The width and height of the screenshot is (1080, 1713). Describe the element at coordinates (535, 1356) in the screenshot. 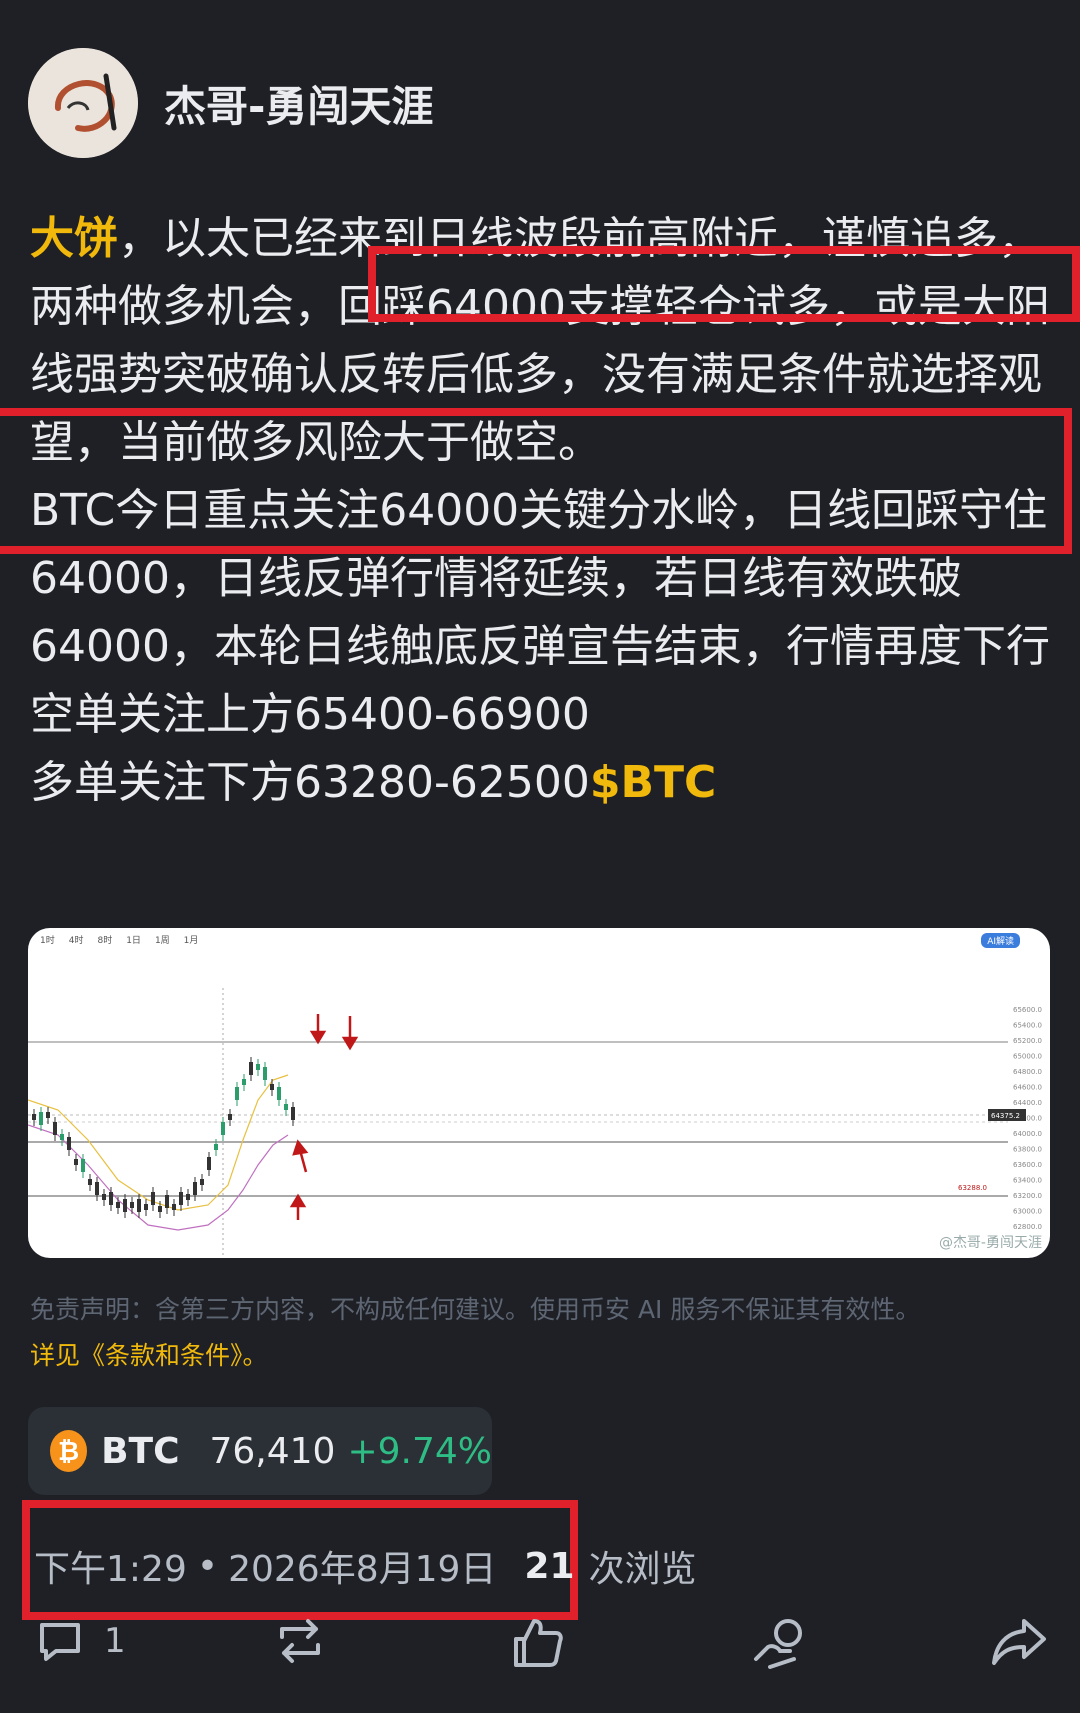

I see `terms-link: 详见《条款和条件》。` at that location.